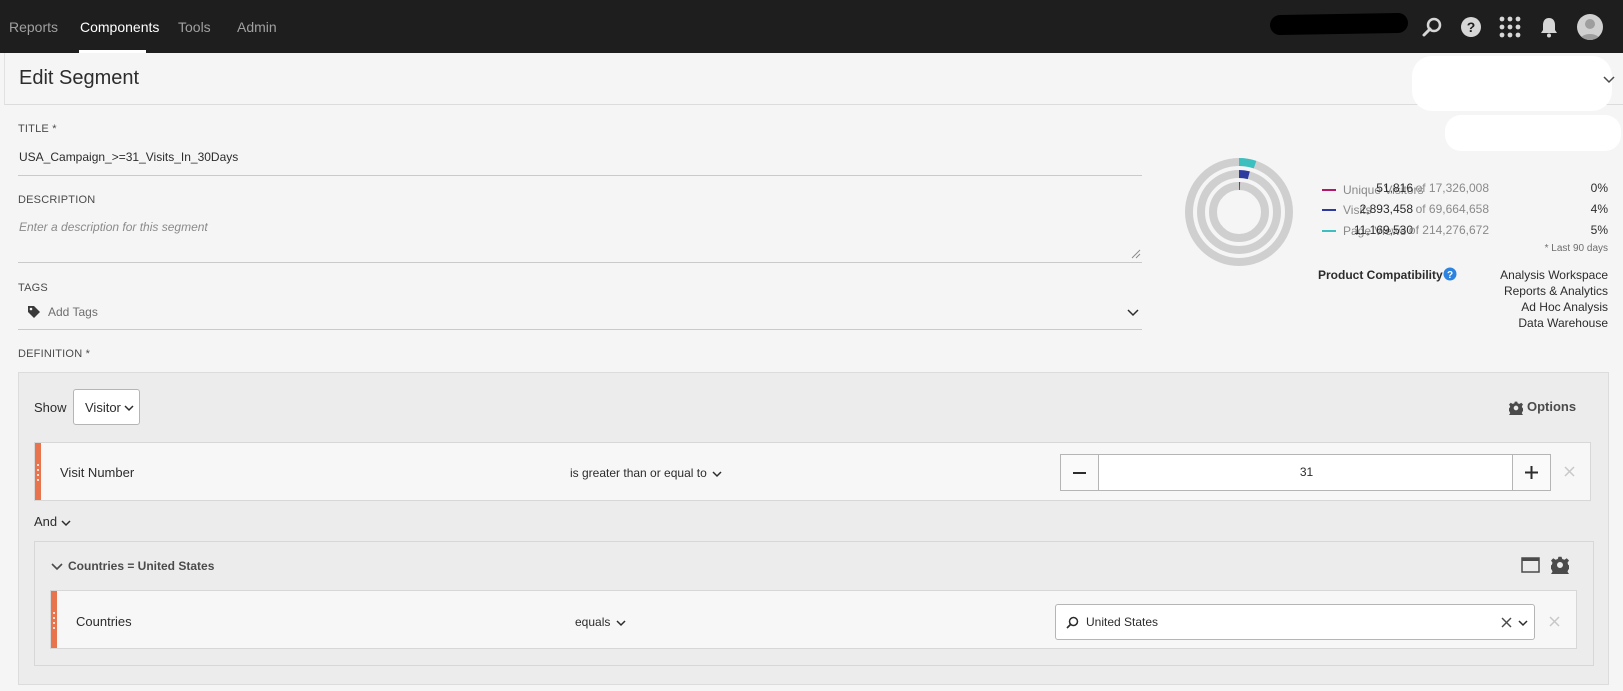 The image size is (1623, 691). I want to click on metric-total: of 69,664,658, so click(1452, 209).